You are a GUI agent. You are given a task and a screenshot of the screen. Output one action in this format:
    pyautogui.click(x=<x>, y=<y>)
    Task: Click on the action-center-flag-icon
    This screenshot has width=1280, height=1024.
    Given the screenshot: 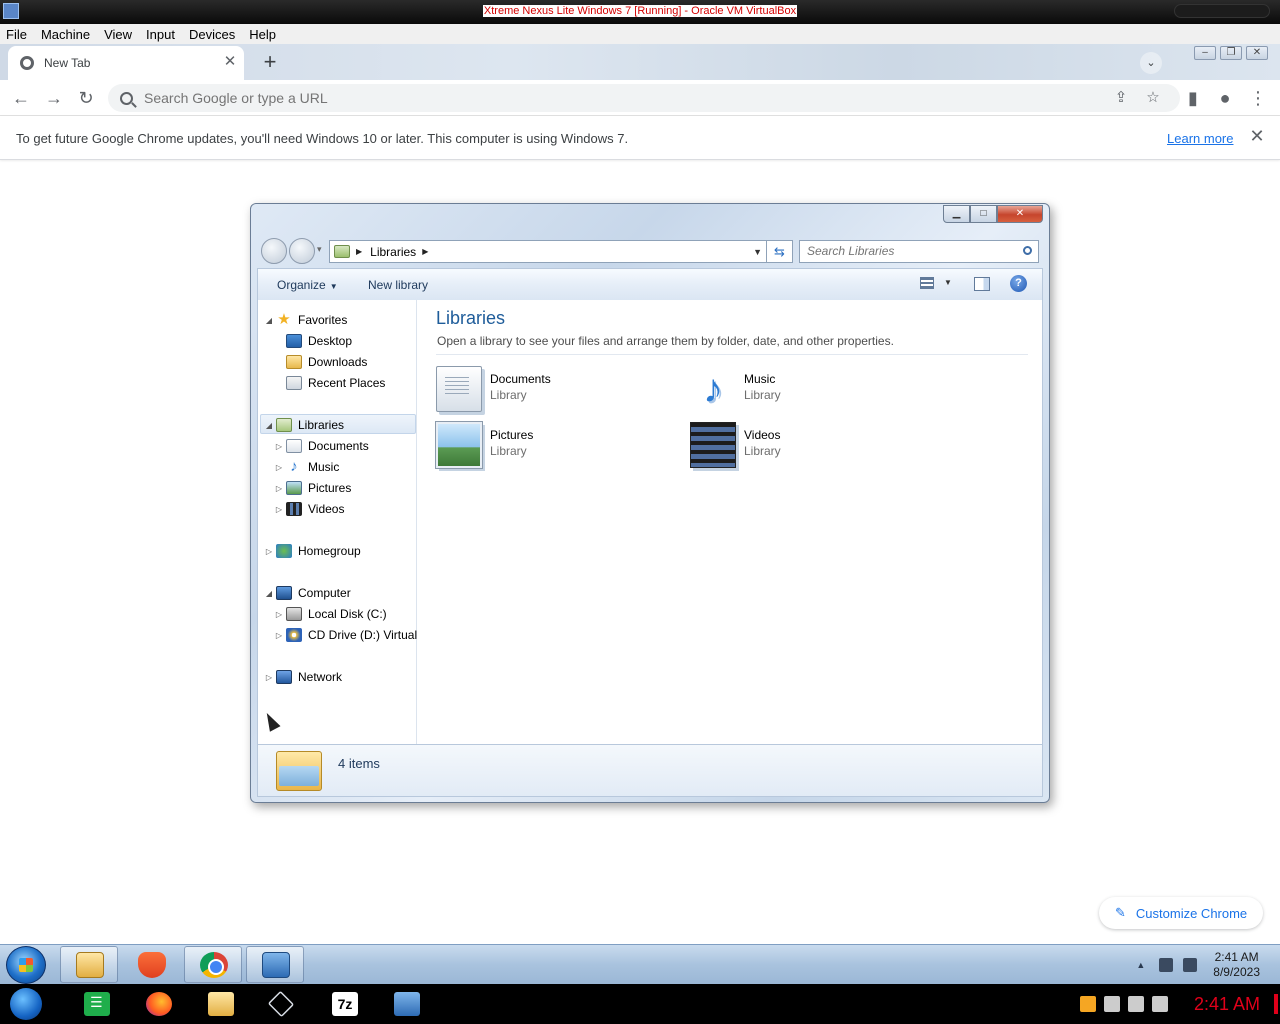 What is the action you would take?
    pyautogui.click(x=1111, y=1004)
    